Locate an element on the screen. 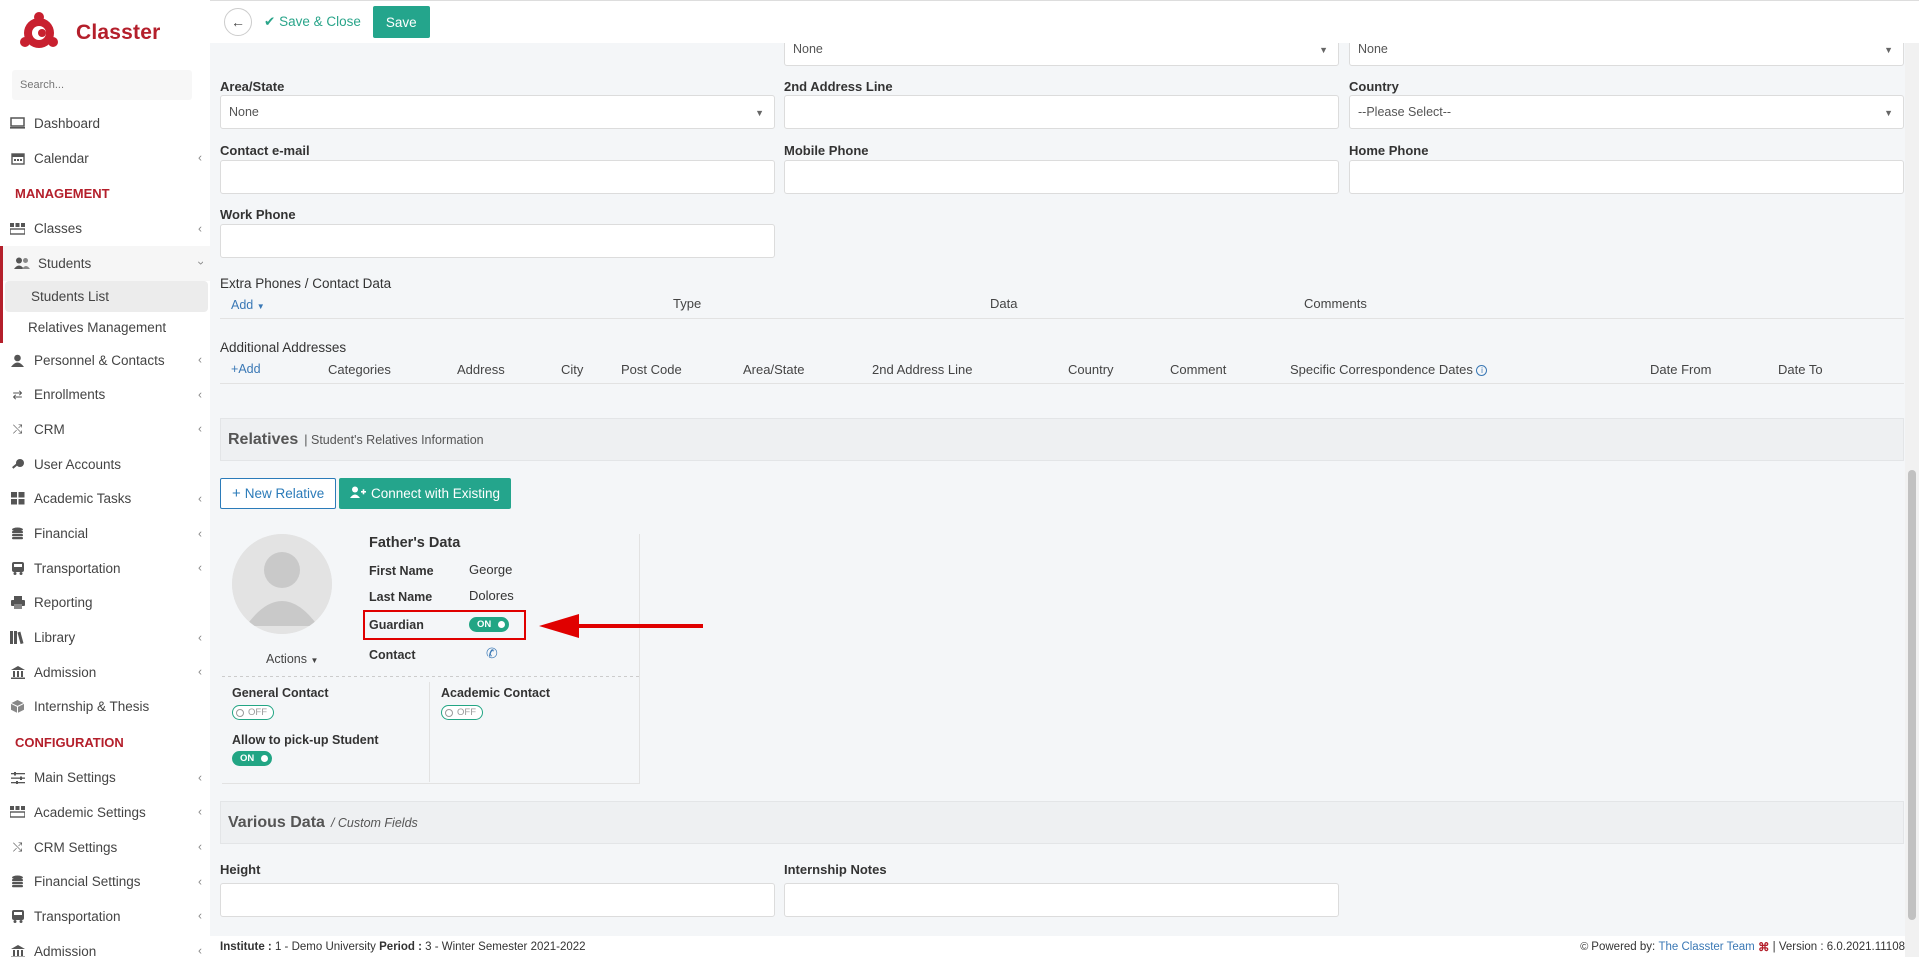  pickup-toggle: ON is located at coordinates (252, 758).